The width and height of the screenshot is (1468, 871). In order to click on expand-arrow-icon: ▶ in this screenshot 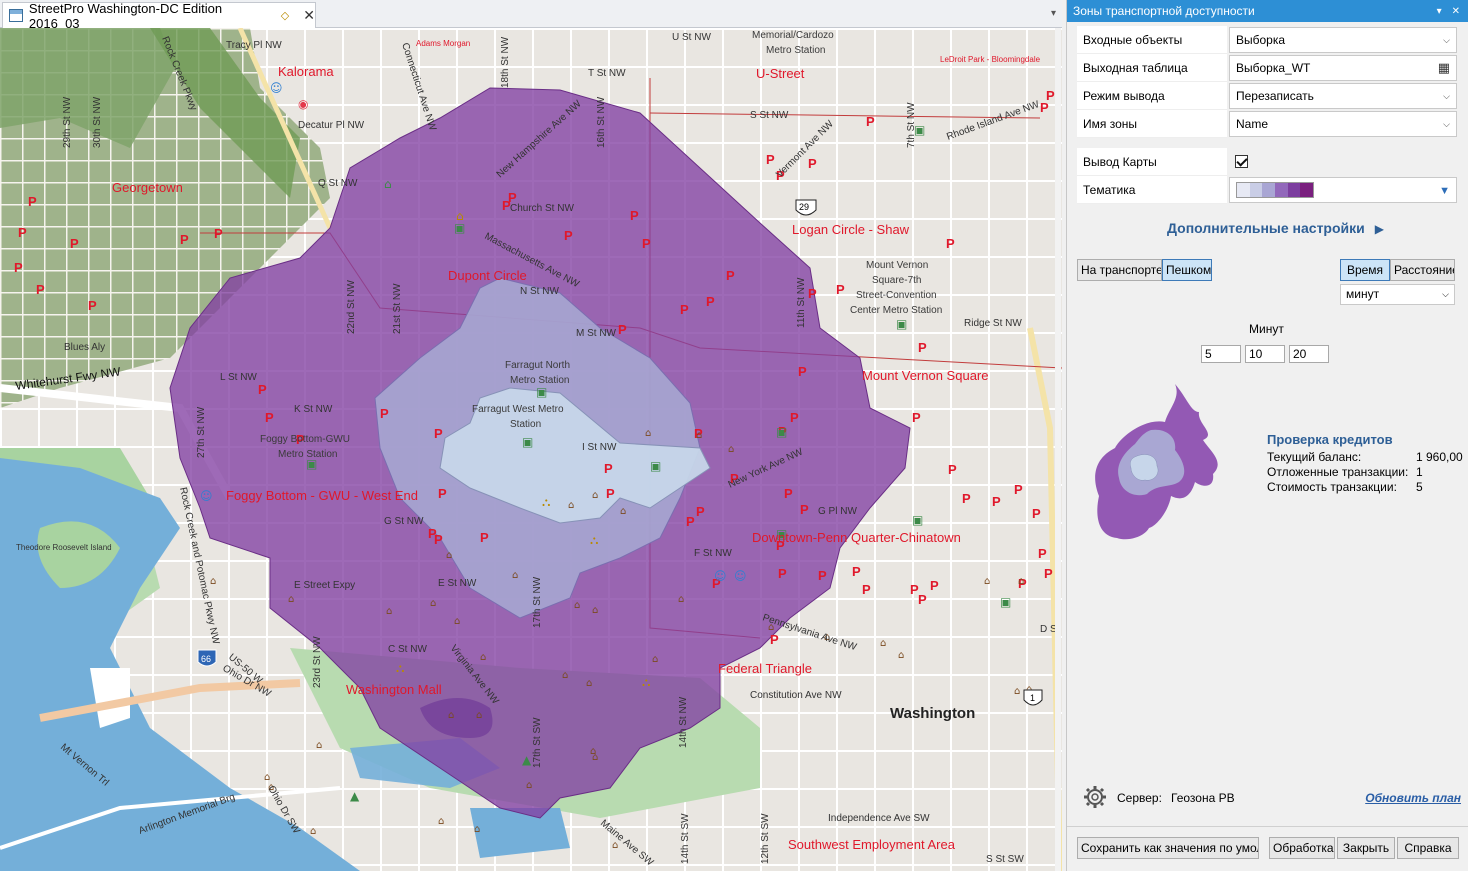, I will do `click(1379, 229)`.